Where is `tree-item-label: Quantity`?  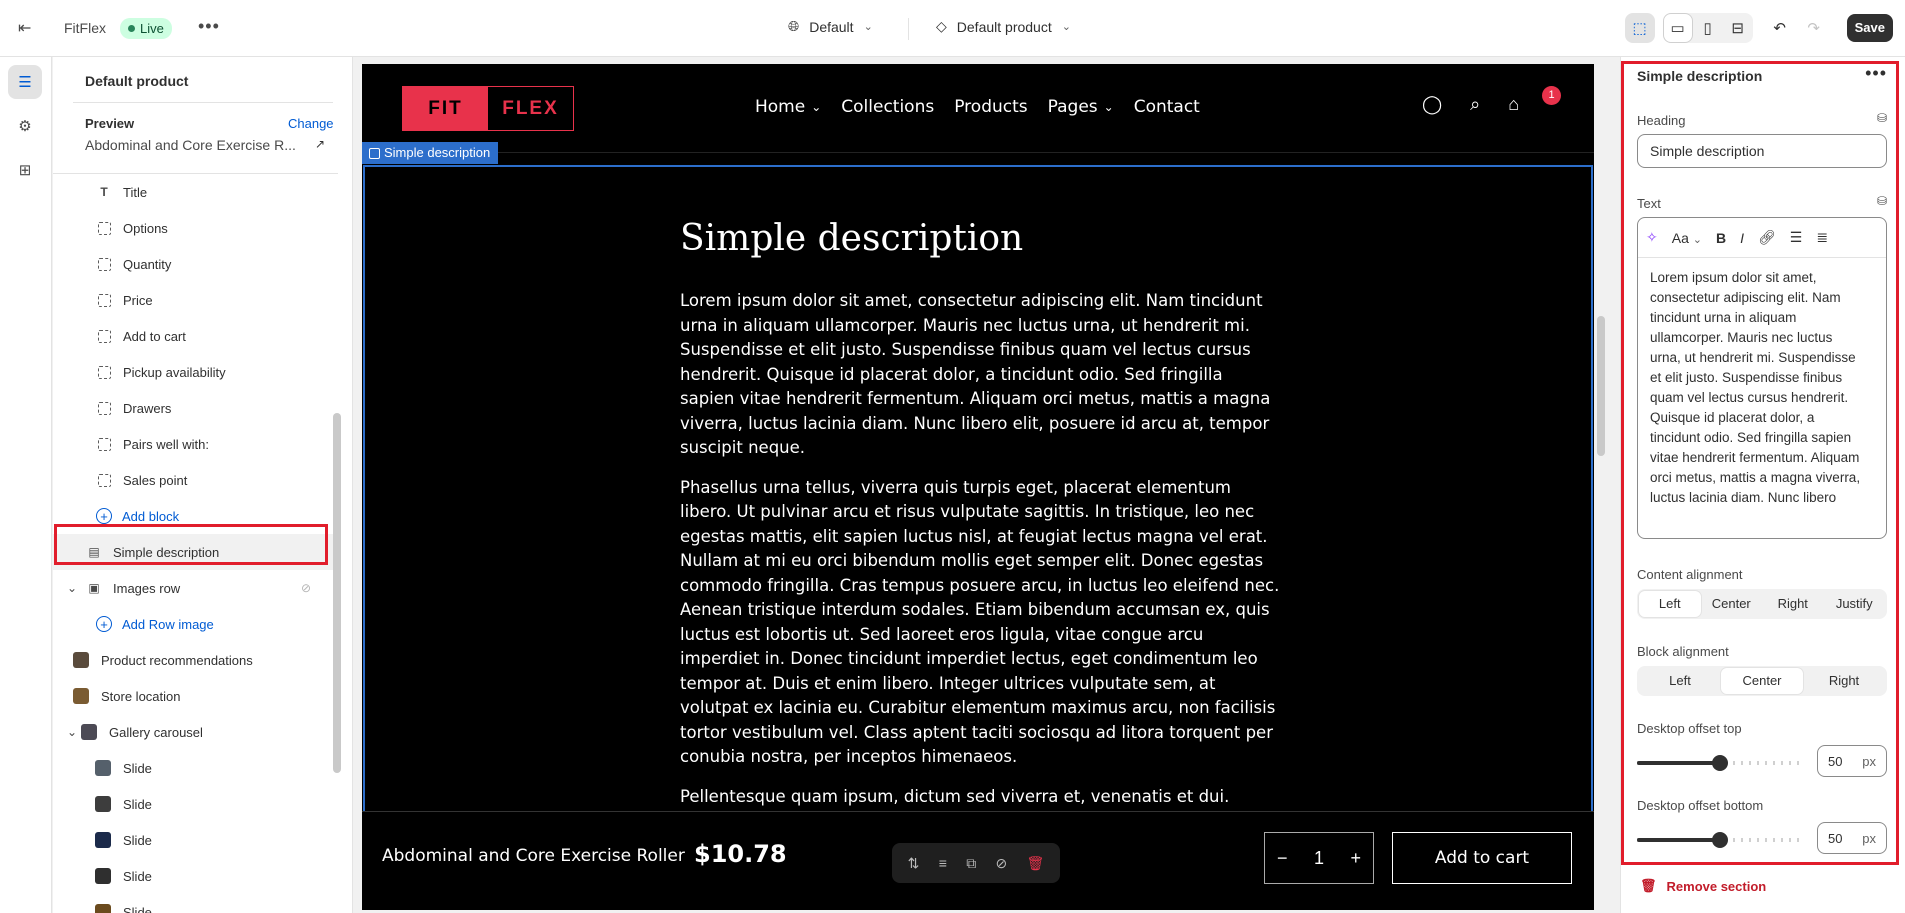
tree-item-label: Quantity is located at coordinates (147, 264).